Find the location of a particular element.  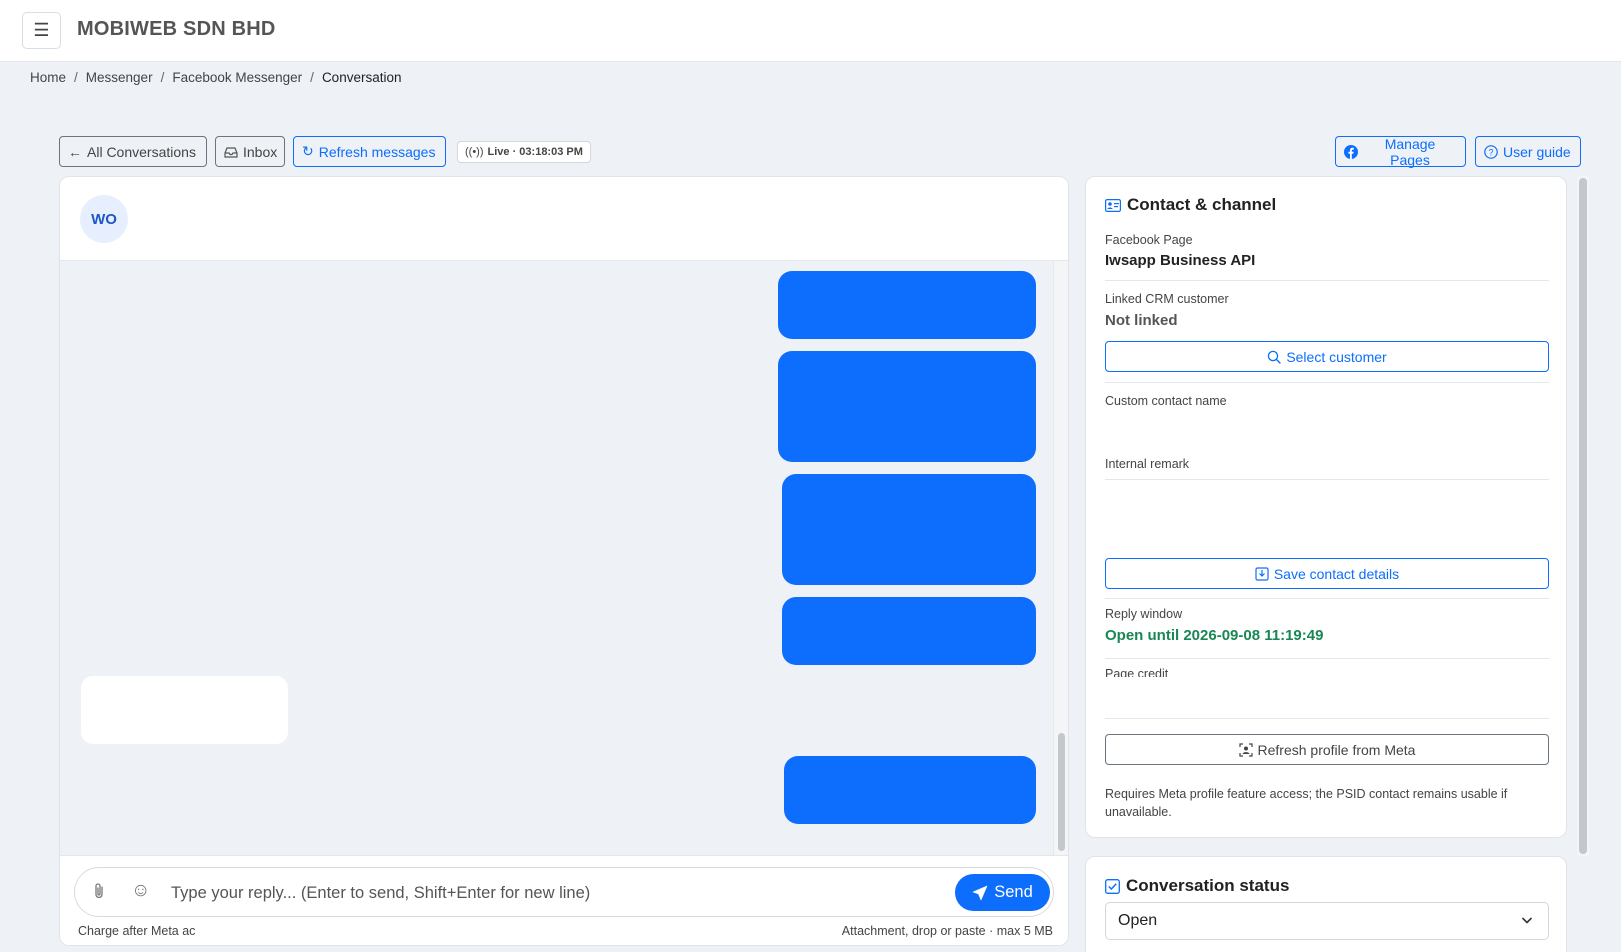

refresh-messages-label: Refresh messages is located at coordinates (377, 151).